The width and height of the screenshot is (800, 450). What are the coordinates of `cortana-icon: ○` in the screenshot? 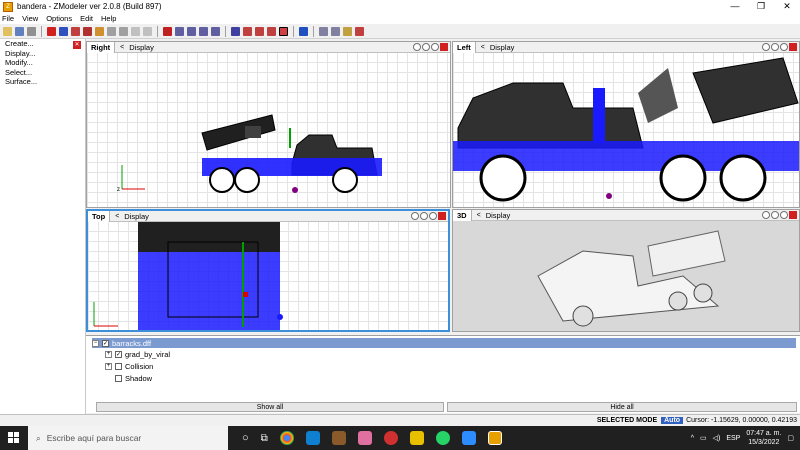 It's located at (245, 438).